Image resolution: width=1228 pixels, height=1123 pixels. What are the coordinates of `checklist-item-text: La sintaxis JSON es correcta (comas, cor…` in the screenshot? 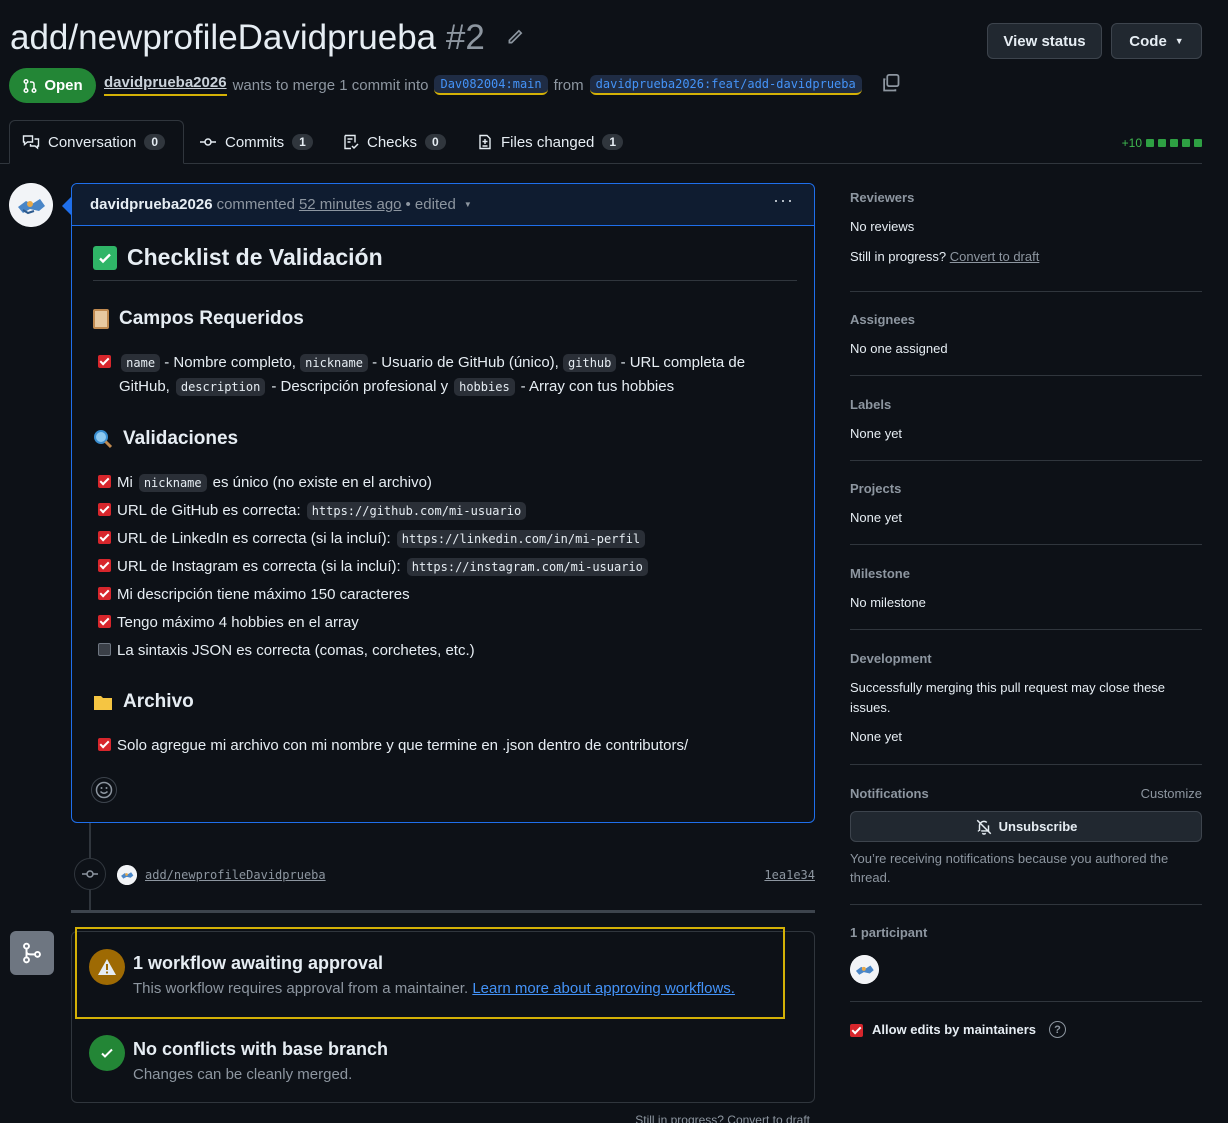 It's located at (296, 650).